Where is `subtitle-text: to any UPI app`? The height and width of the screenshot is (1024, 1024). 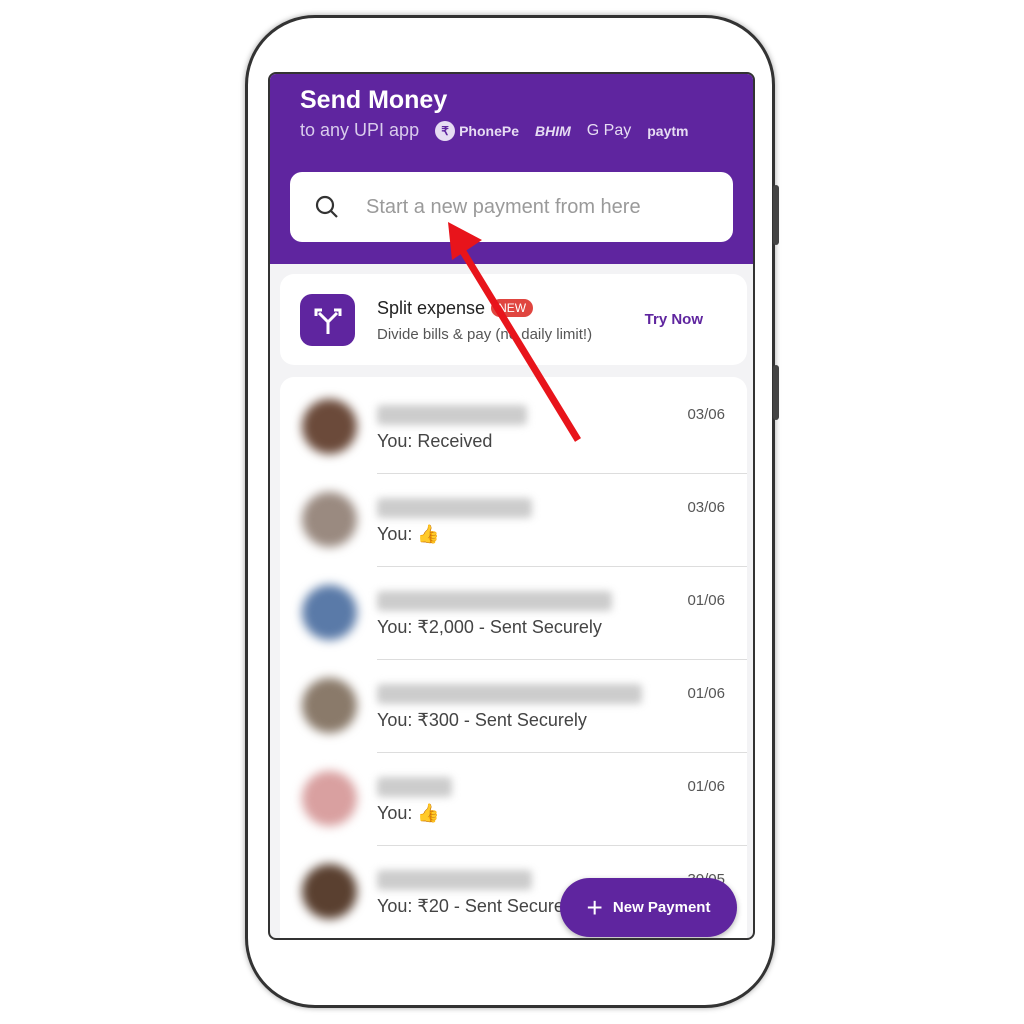 subtitle-text: to any UPI app is located at coordinates (360, 130).